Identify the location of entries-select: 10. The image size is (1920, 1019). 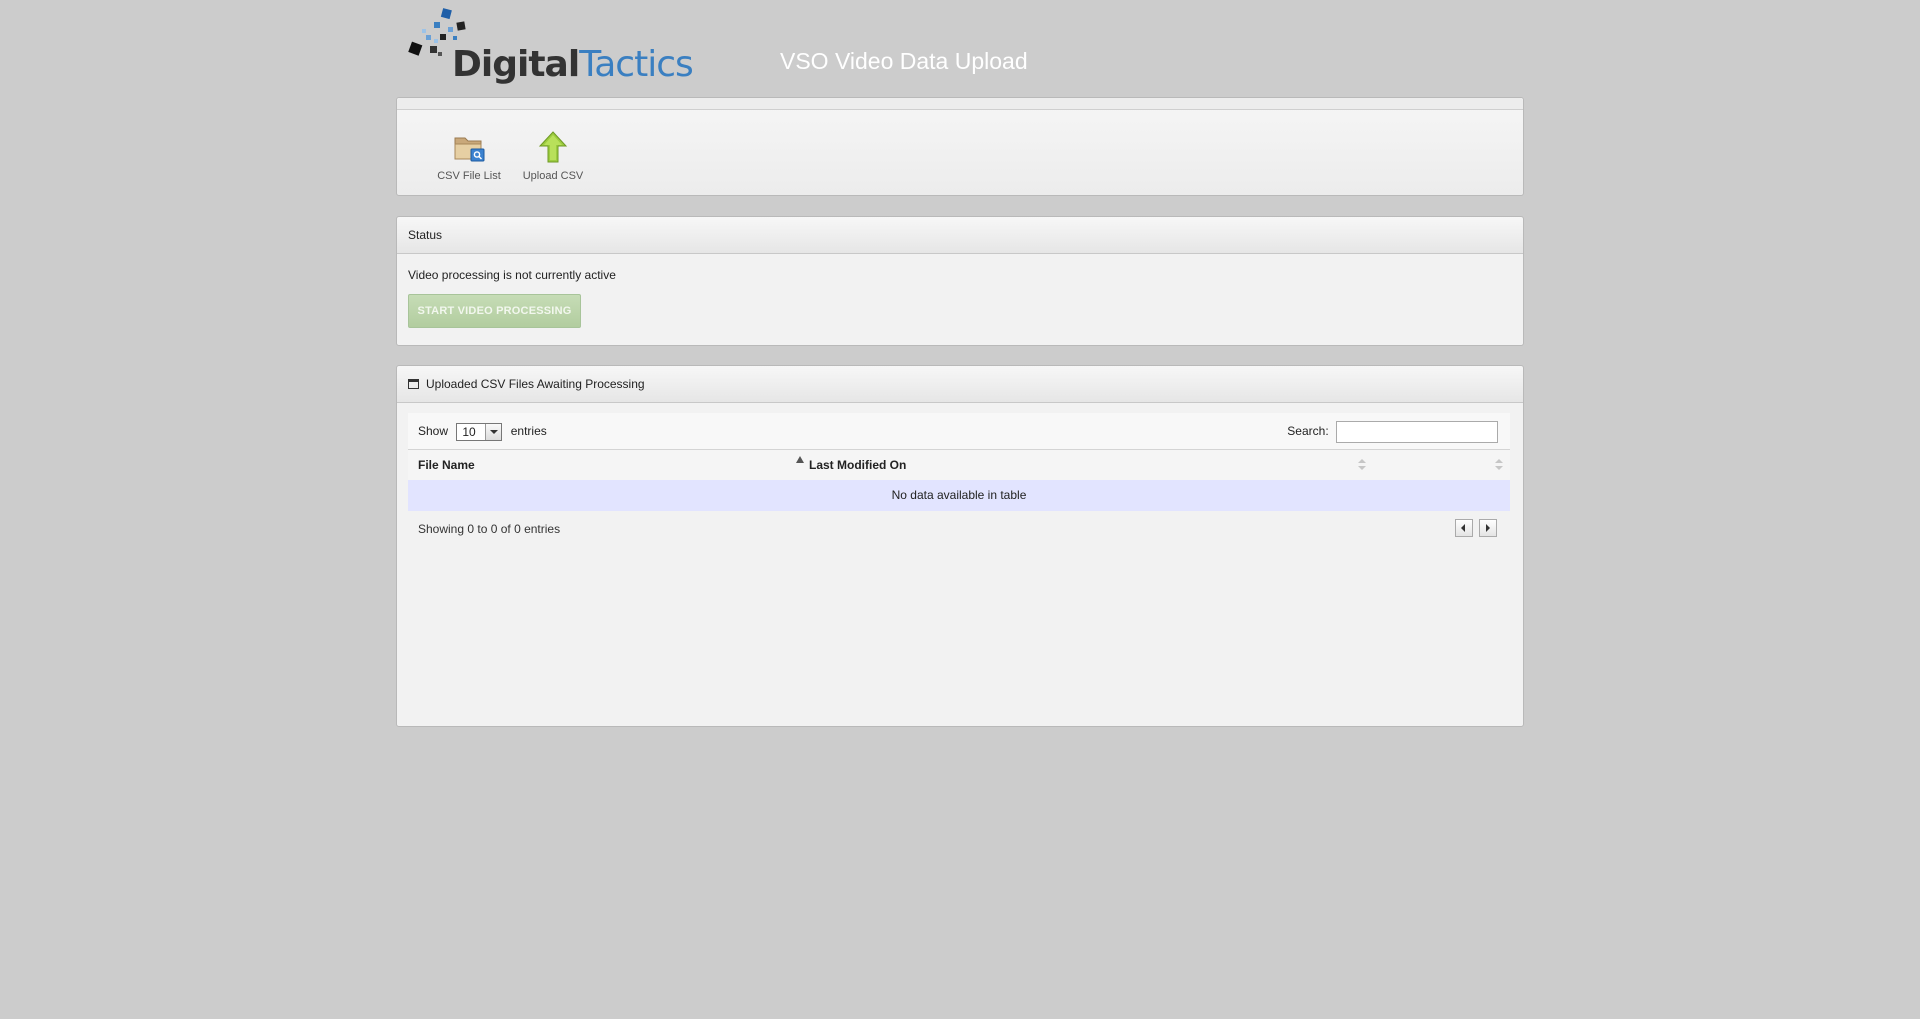
(479, 432).